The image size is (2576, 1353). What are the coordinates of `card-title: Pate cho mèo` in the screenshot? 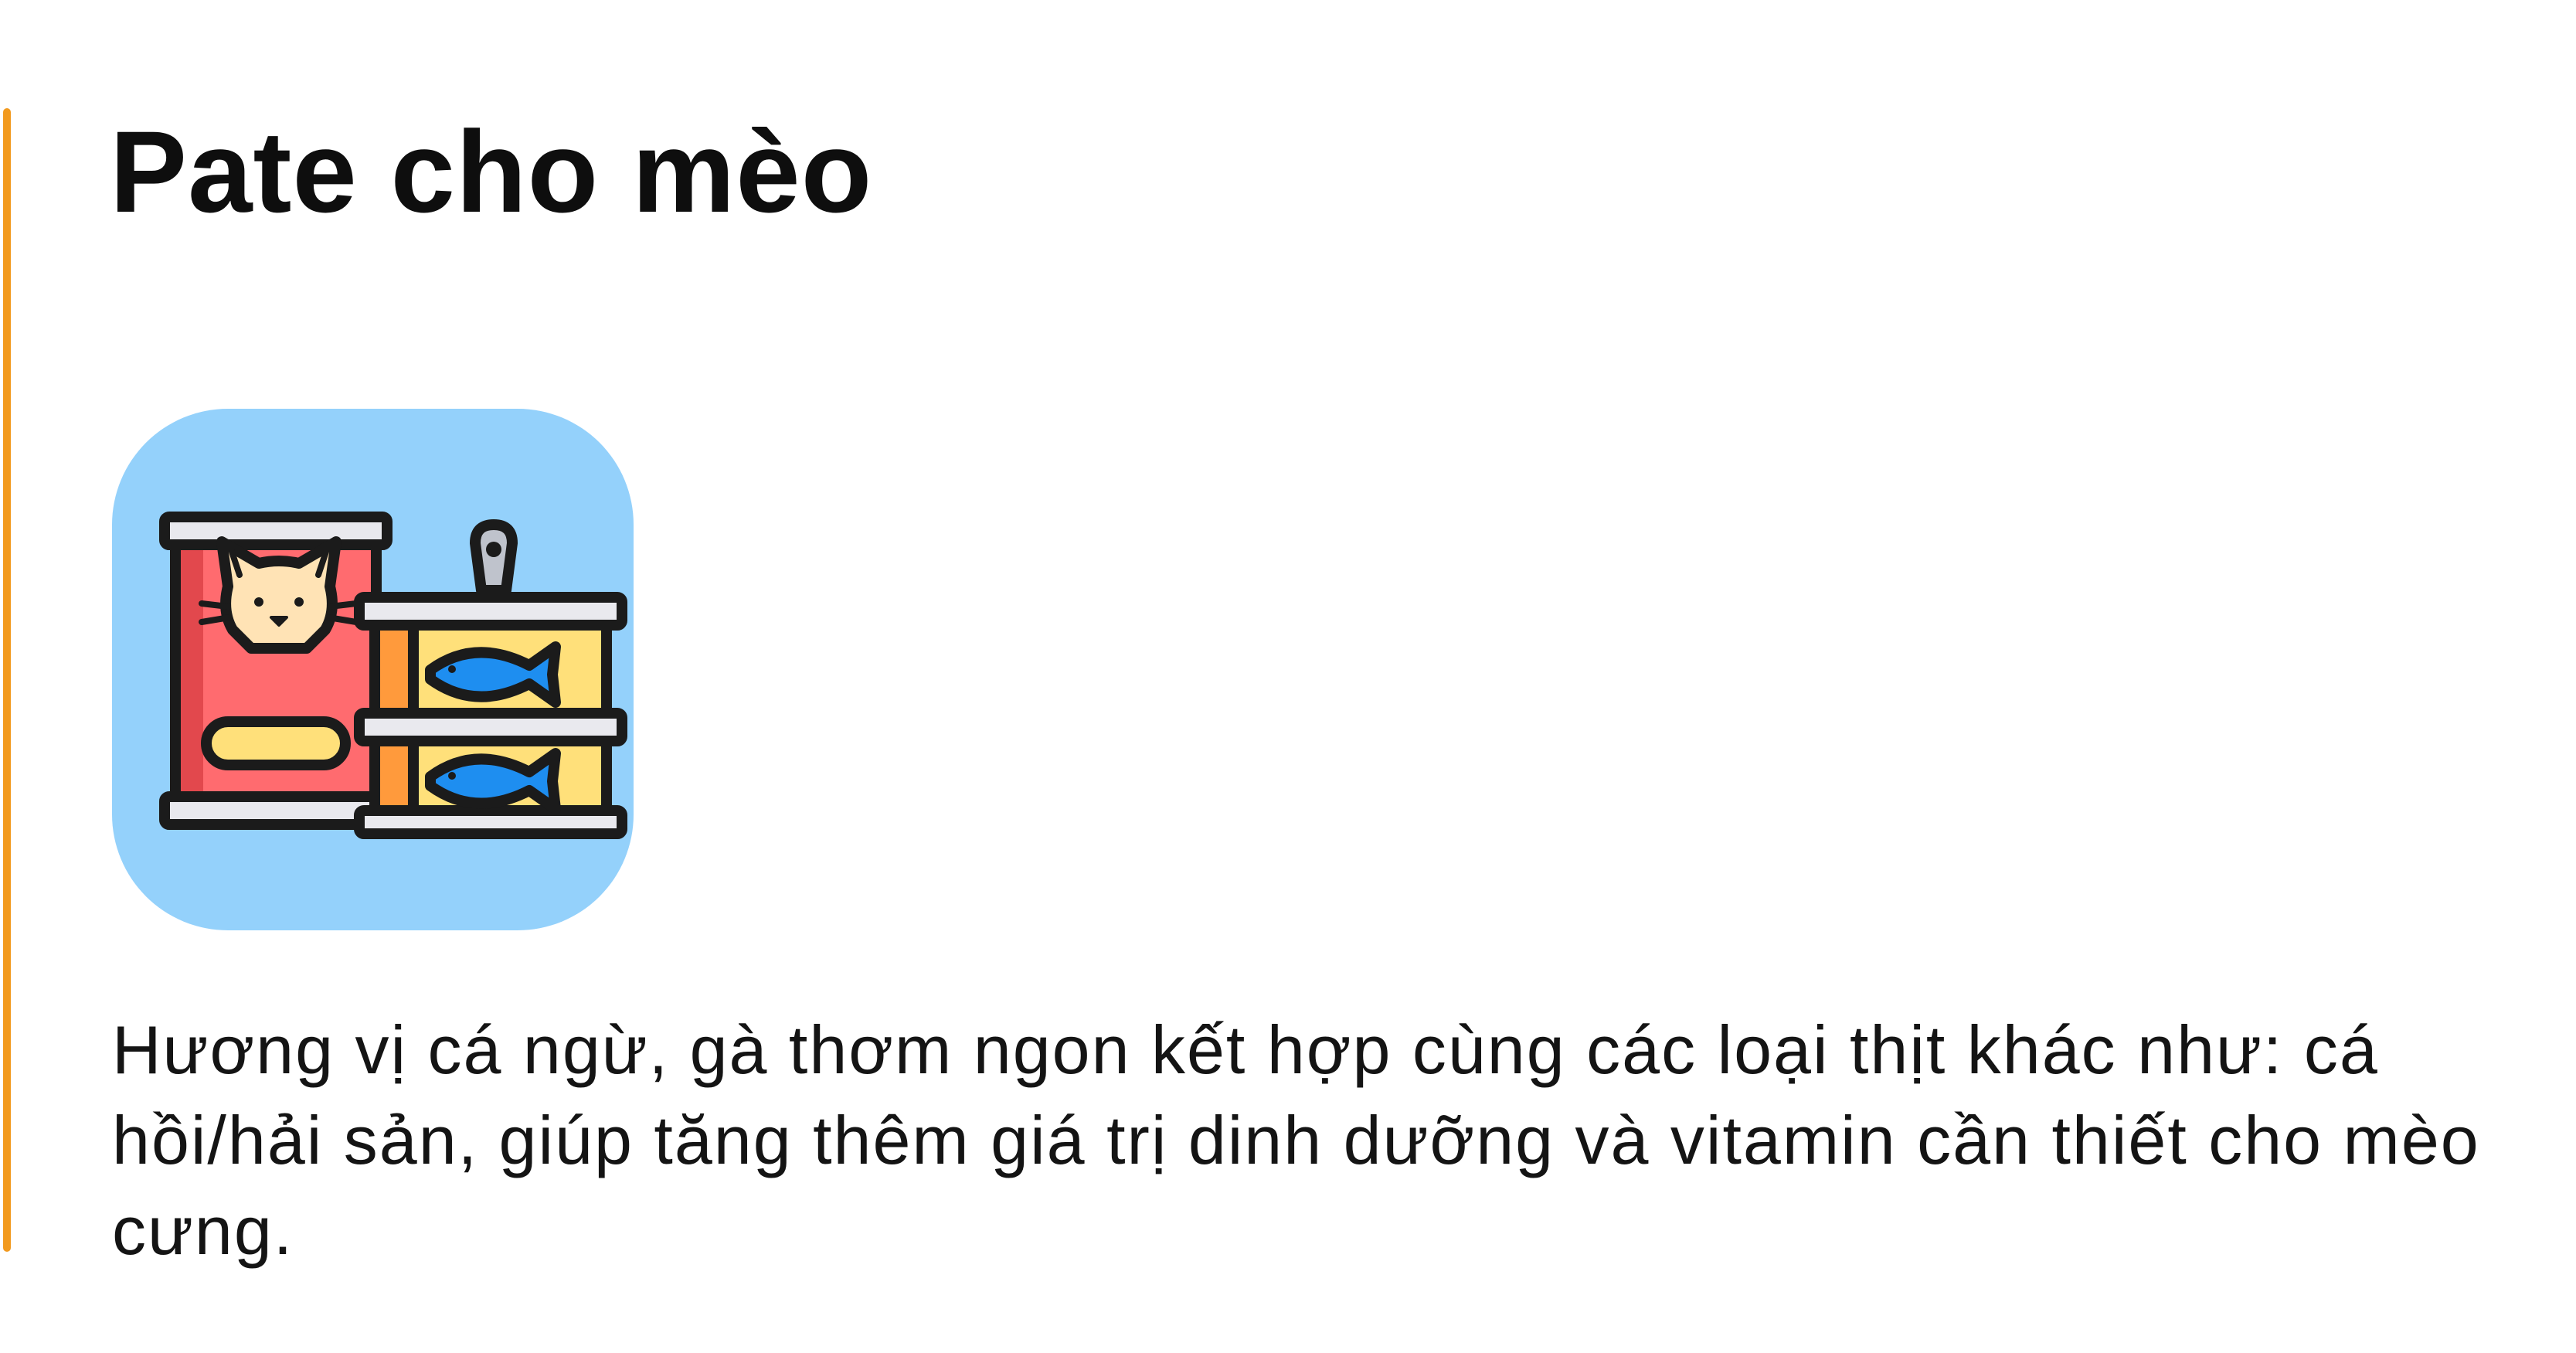 It's located at (491, 172).